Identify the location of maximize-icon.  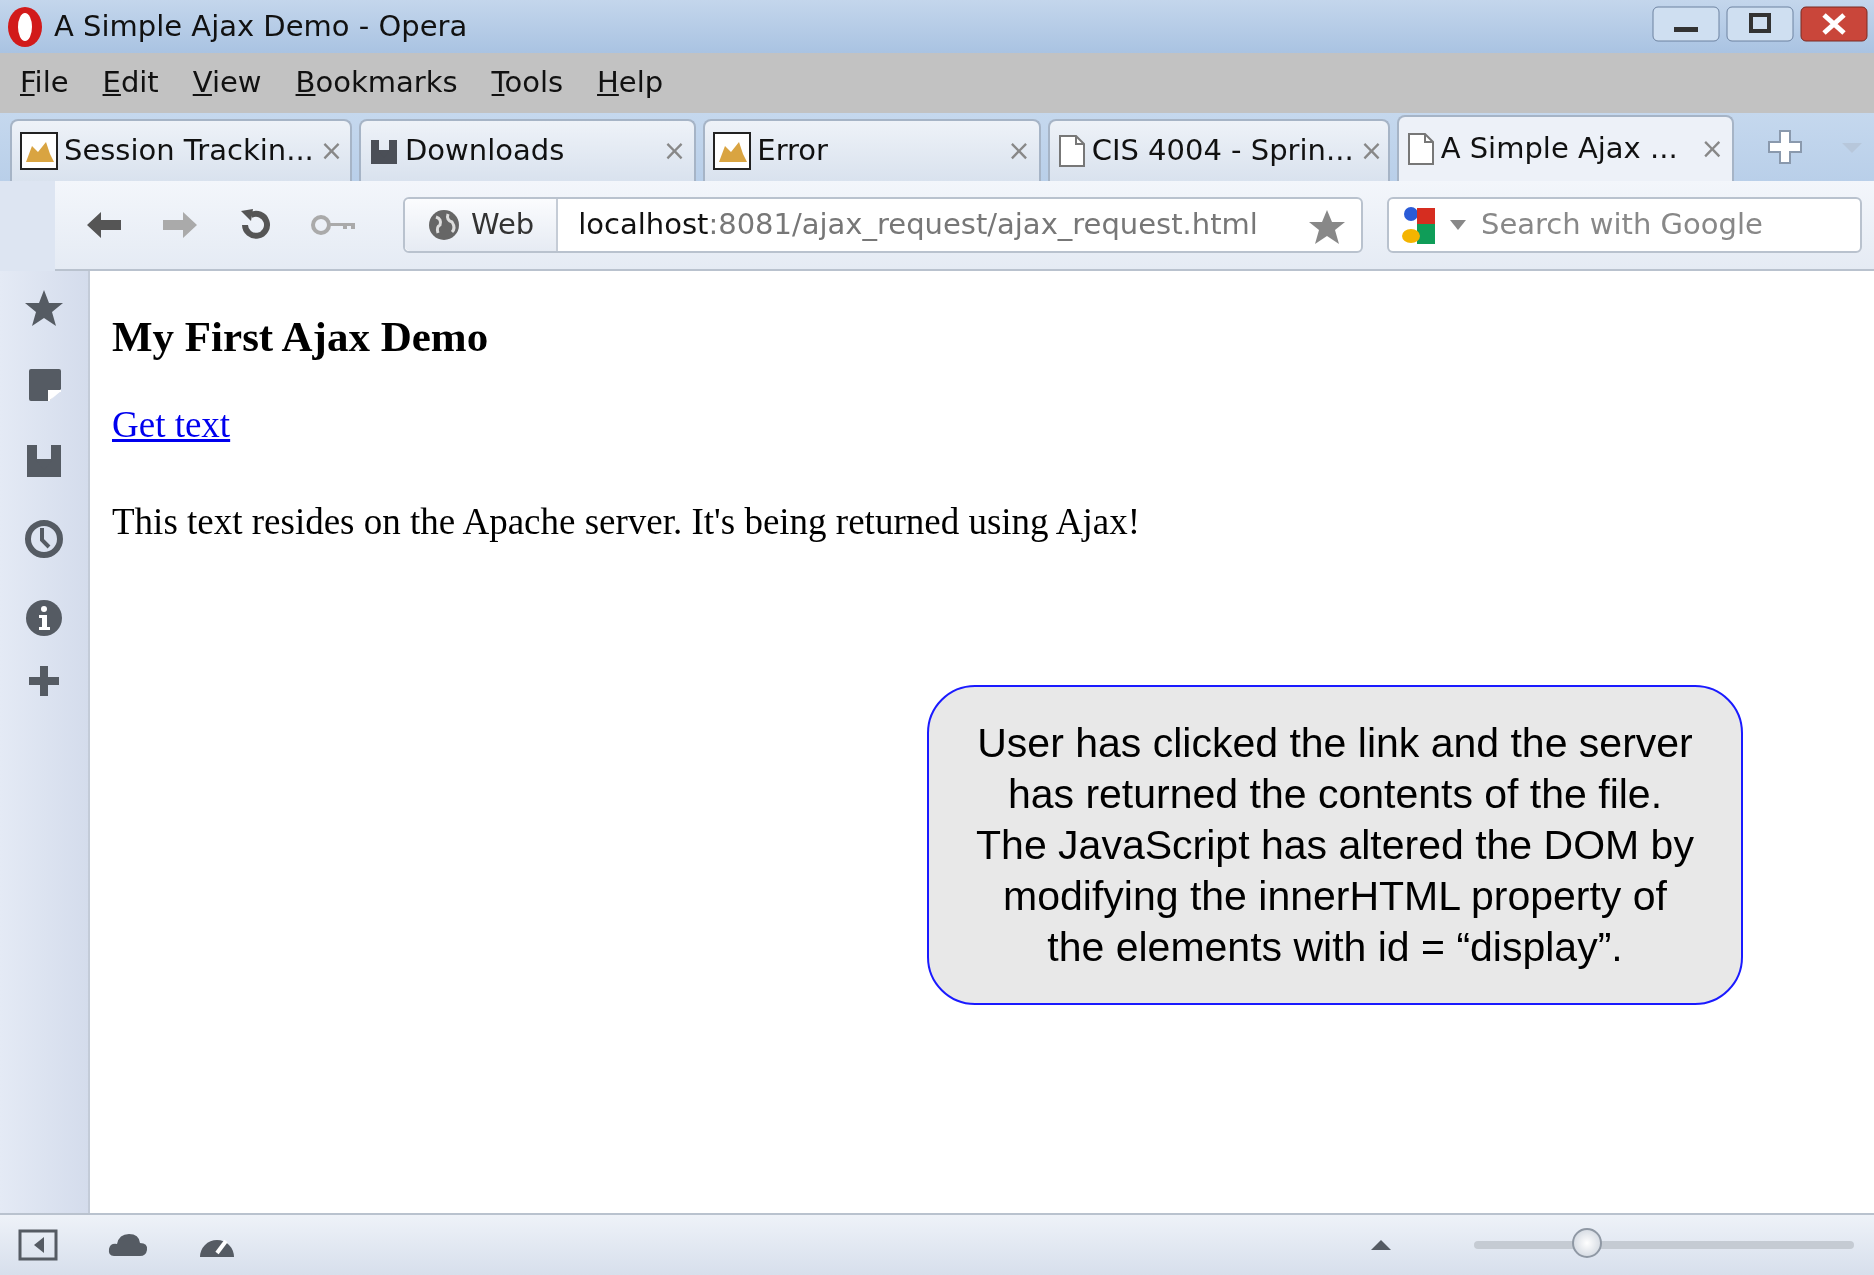
(1760, 24).